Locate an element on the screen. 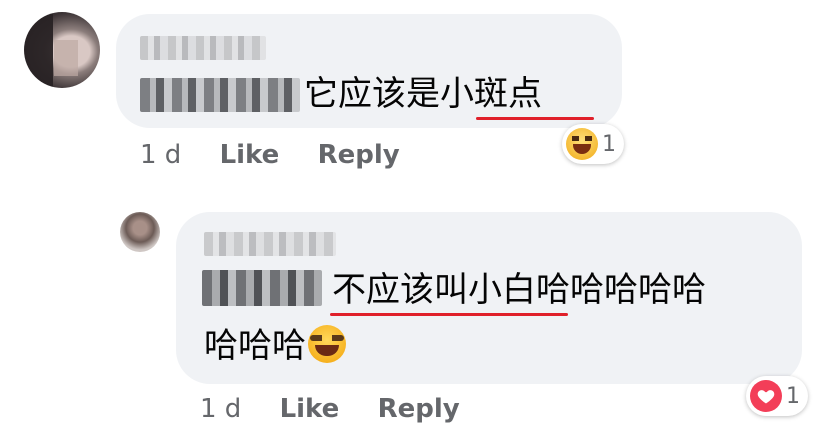  reply-text-line1: 不应该叫小白哈哈哈哈哈 is located at coordinates (519, 290).